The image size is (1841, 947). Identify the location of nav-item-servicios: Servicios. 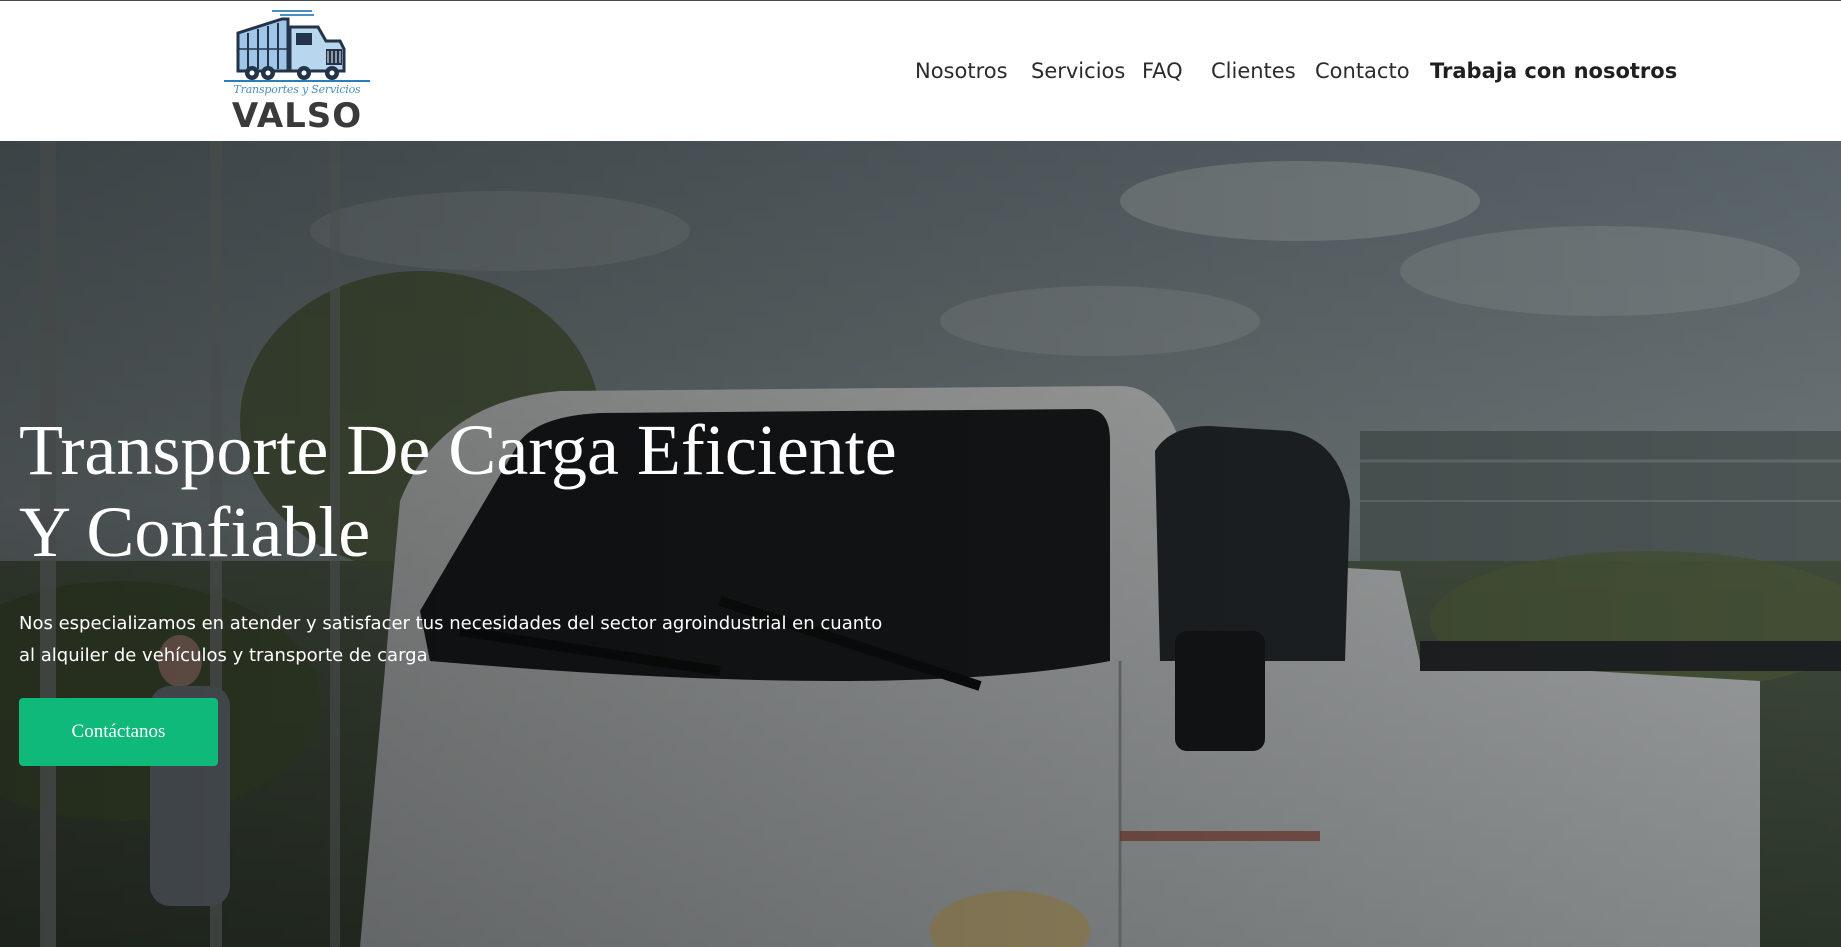
(1078, 71).